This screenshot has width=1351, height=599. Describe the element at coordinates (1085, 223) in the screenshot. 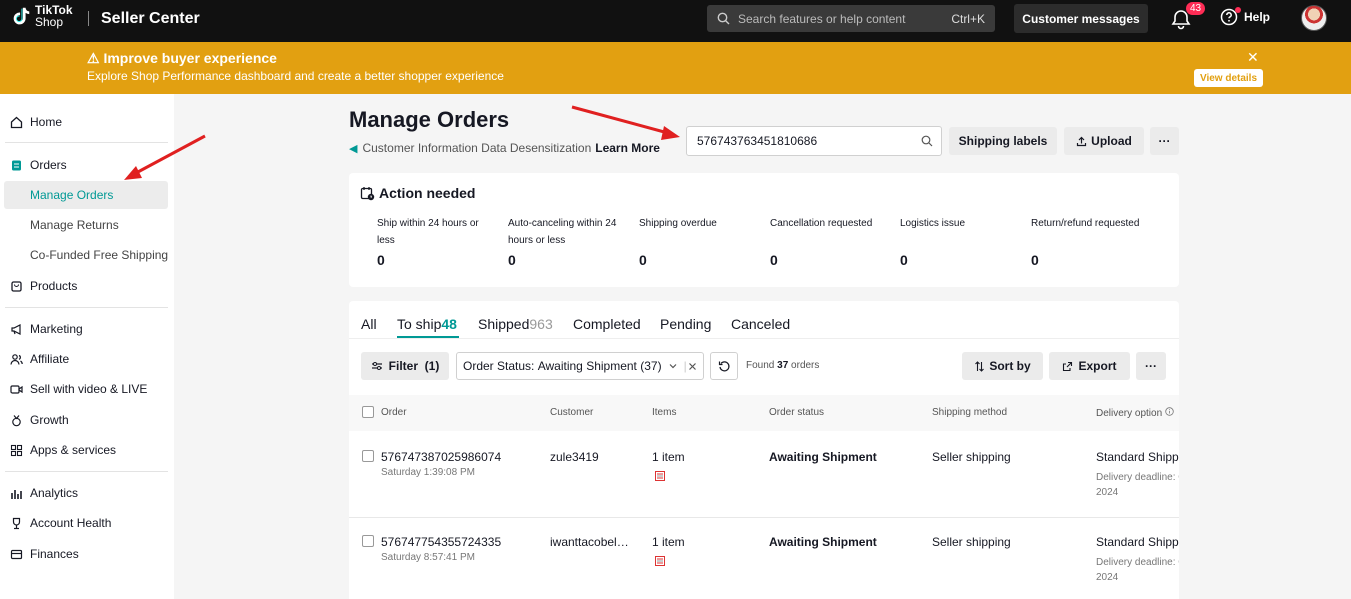

I see `action-label: Return/refund requested` at that location.